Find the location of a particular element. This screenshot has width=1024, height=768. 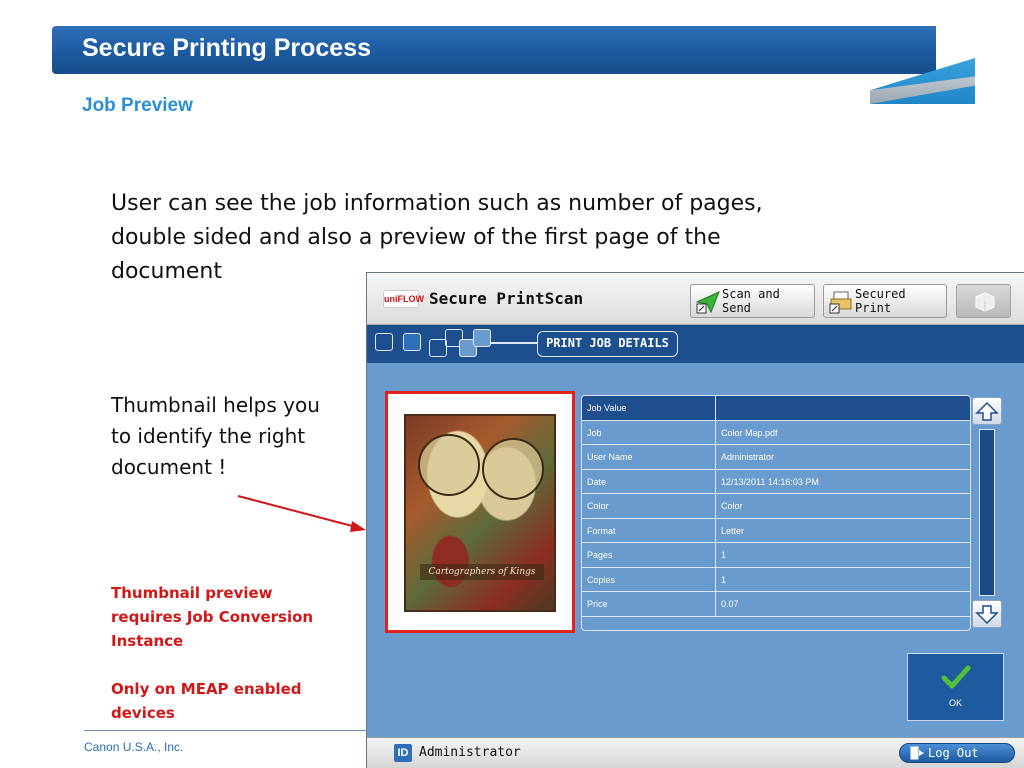

device-home-button is located at coordinates (983, 301).